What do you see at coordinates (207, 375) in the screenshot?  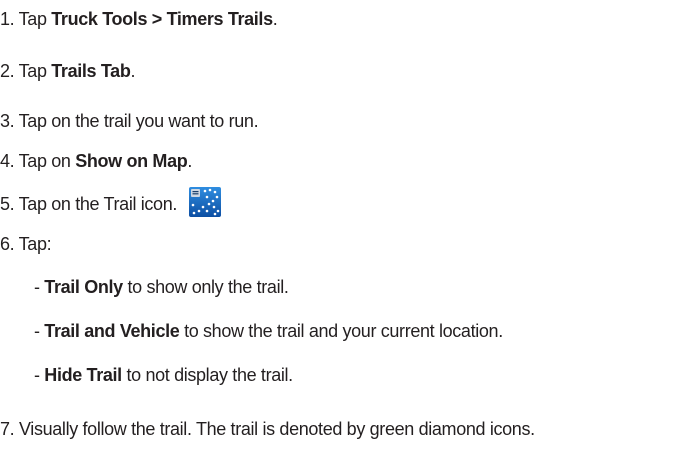 I see `option-3-suffix: to not display the trail.` at bounding box center [207, 375].